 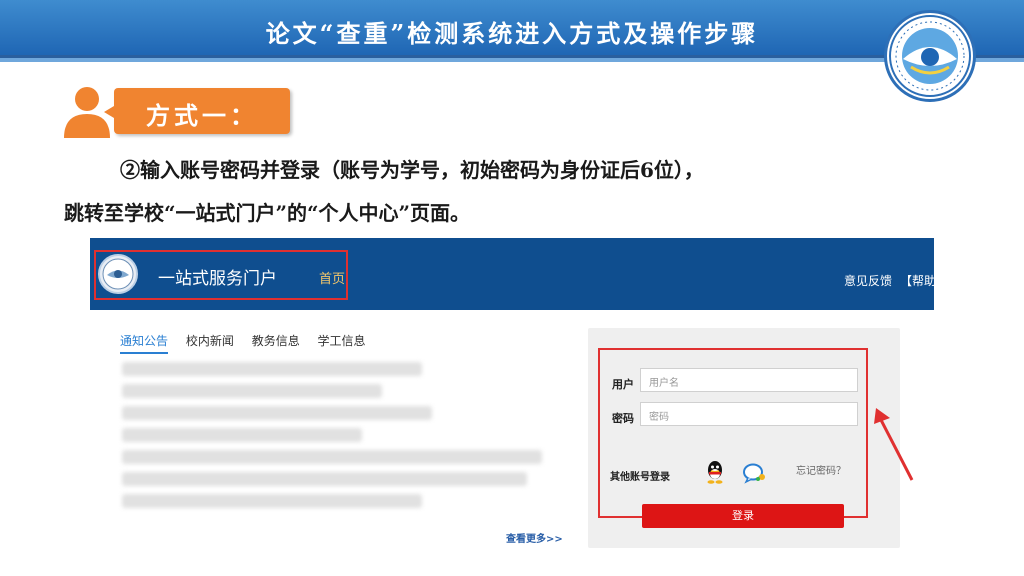 What do you see at coordinates (342, 341) in the screenshot?
I see `tab-student-affairs: 学工信息` at bounding box center [342, 341].